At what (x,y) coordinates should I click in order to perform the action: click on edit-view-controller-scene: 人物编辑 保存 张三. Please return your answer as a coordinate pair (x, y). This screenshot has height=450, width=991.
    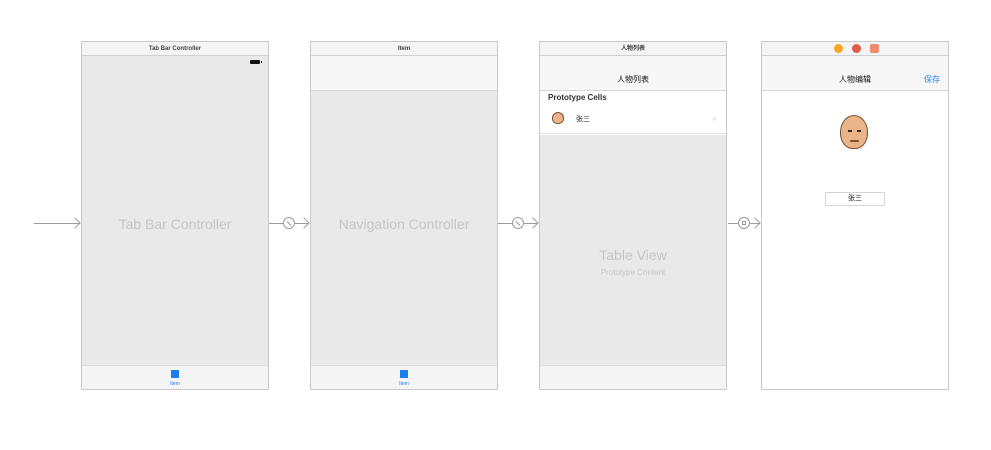
    Looking at the image, I should click on (855, 215).